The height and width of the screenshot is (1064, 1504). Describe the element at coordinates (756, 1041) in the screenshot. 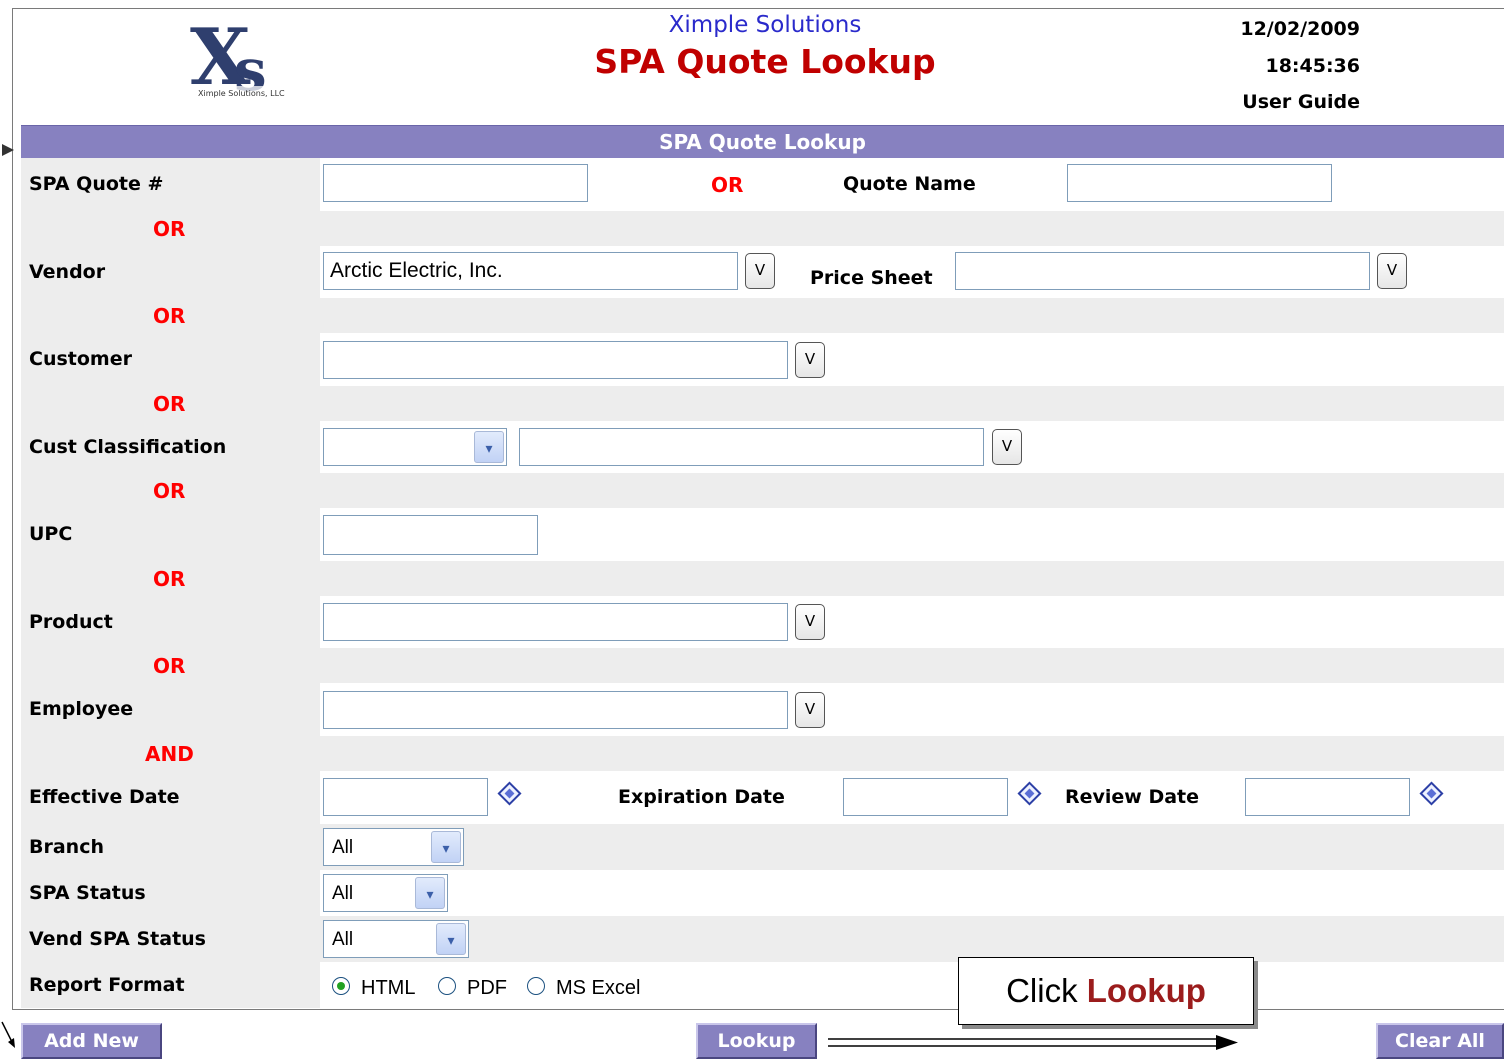

I see `lookup-button: Lookup` at that location.